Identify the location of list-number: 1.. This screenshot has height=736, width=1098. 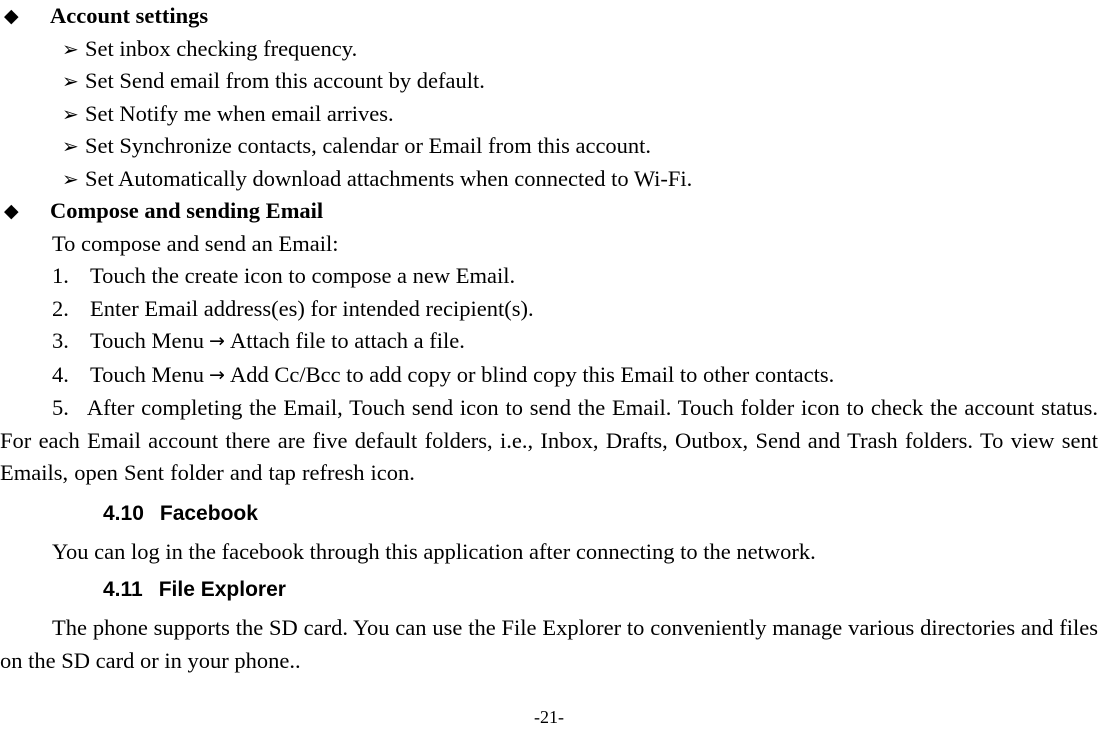
(60, 275).